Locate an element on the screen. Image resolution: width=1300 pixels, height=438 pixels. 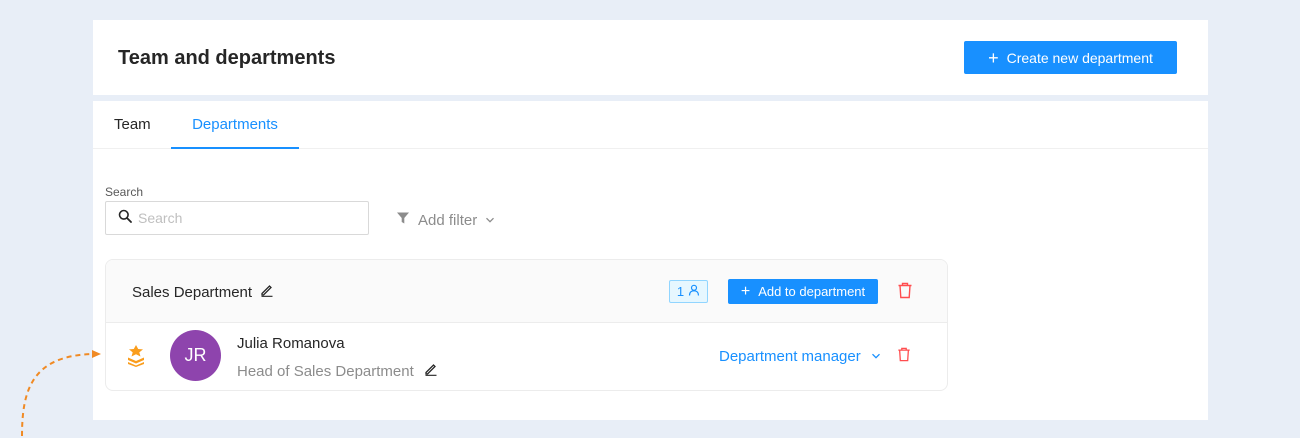
add-to-department-label: Add to department is located at coordinates (812, 291).